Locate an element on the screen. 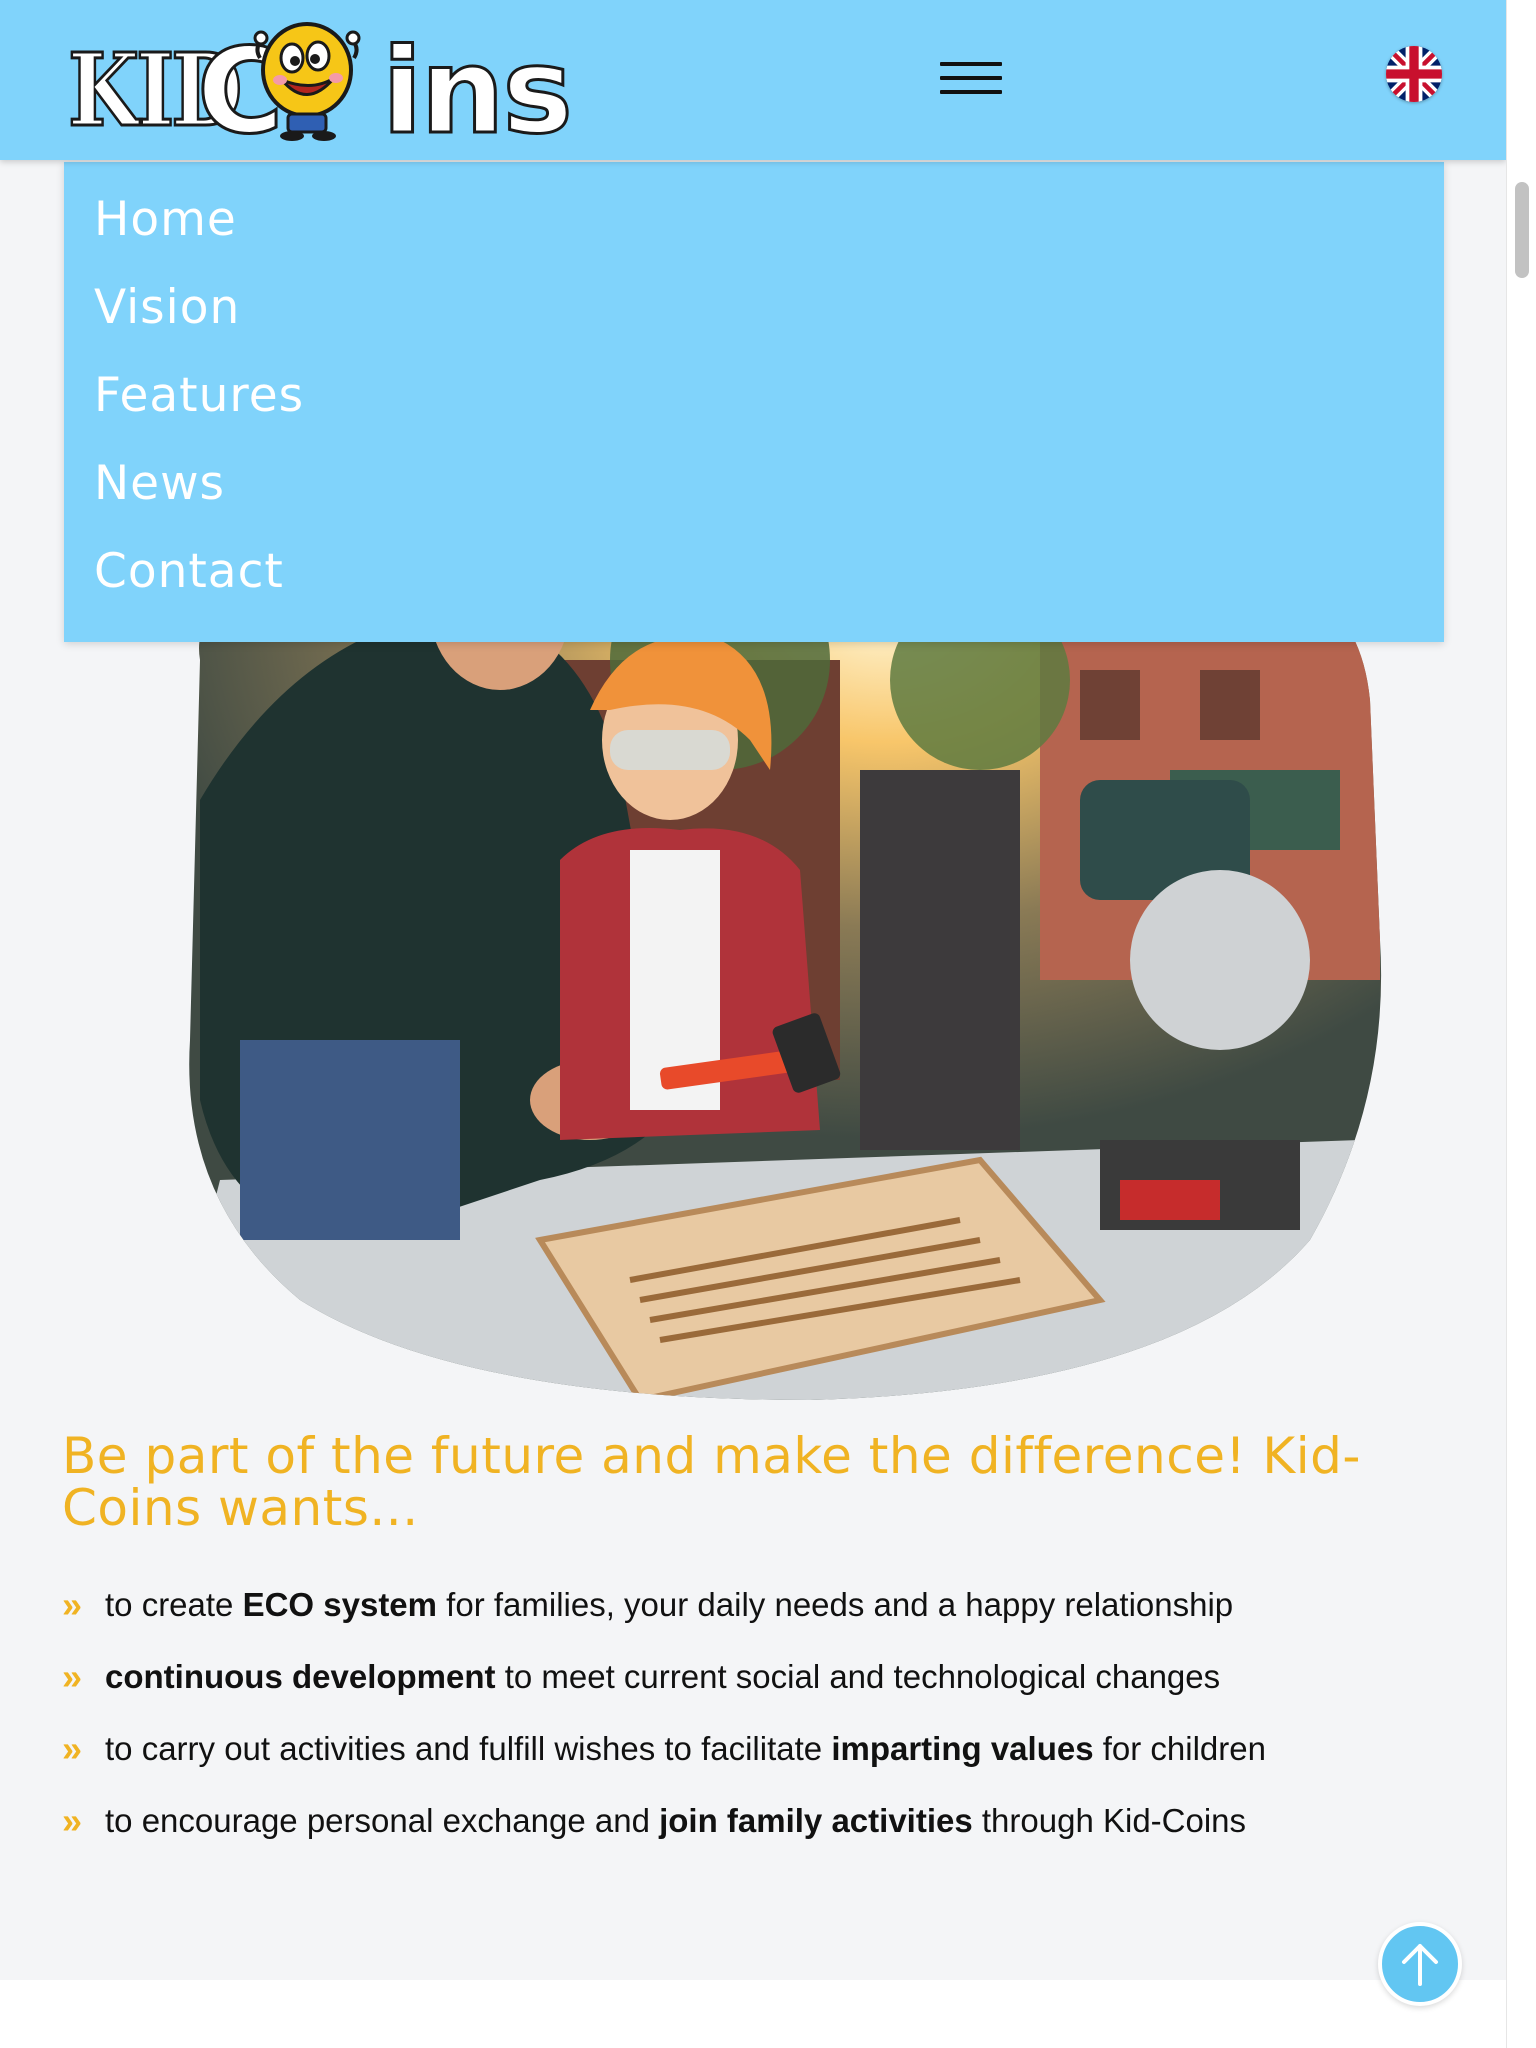 The height and width of the screenshot is (2048, 1536). scrollbar-thumb is located at coordinates (1522, 230).